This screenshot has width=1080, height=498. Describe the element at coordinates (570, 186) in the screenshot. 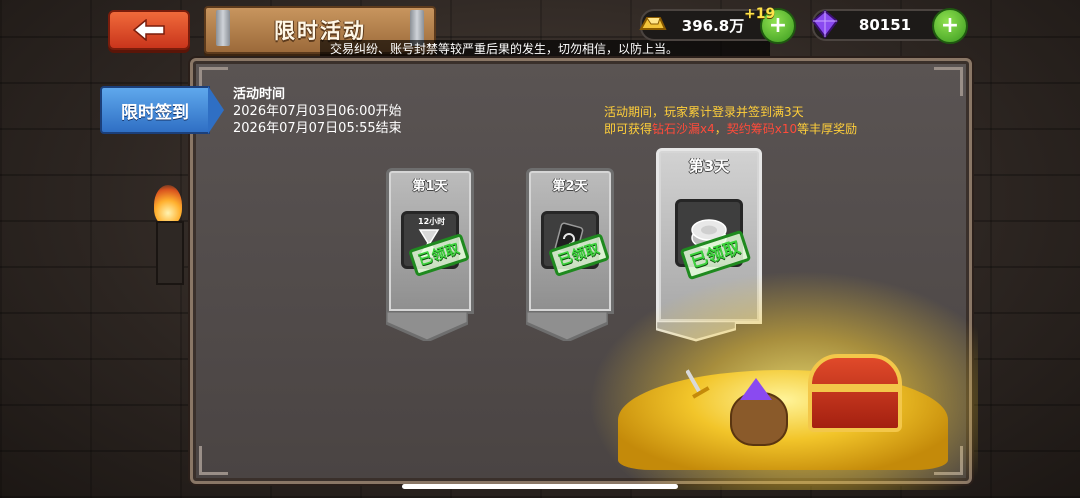

I see `day-2-label: 第2天` at that location.